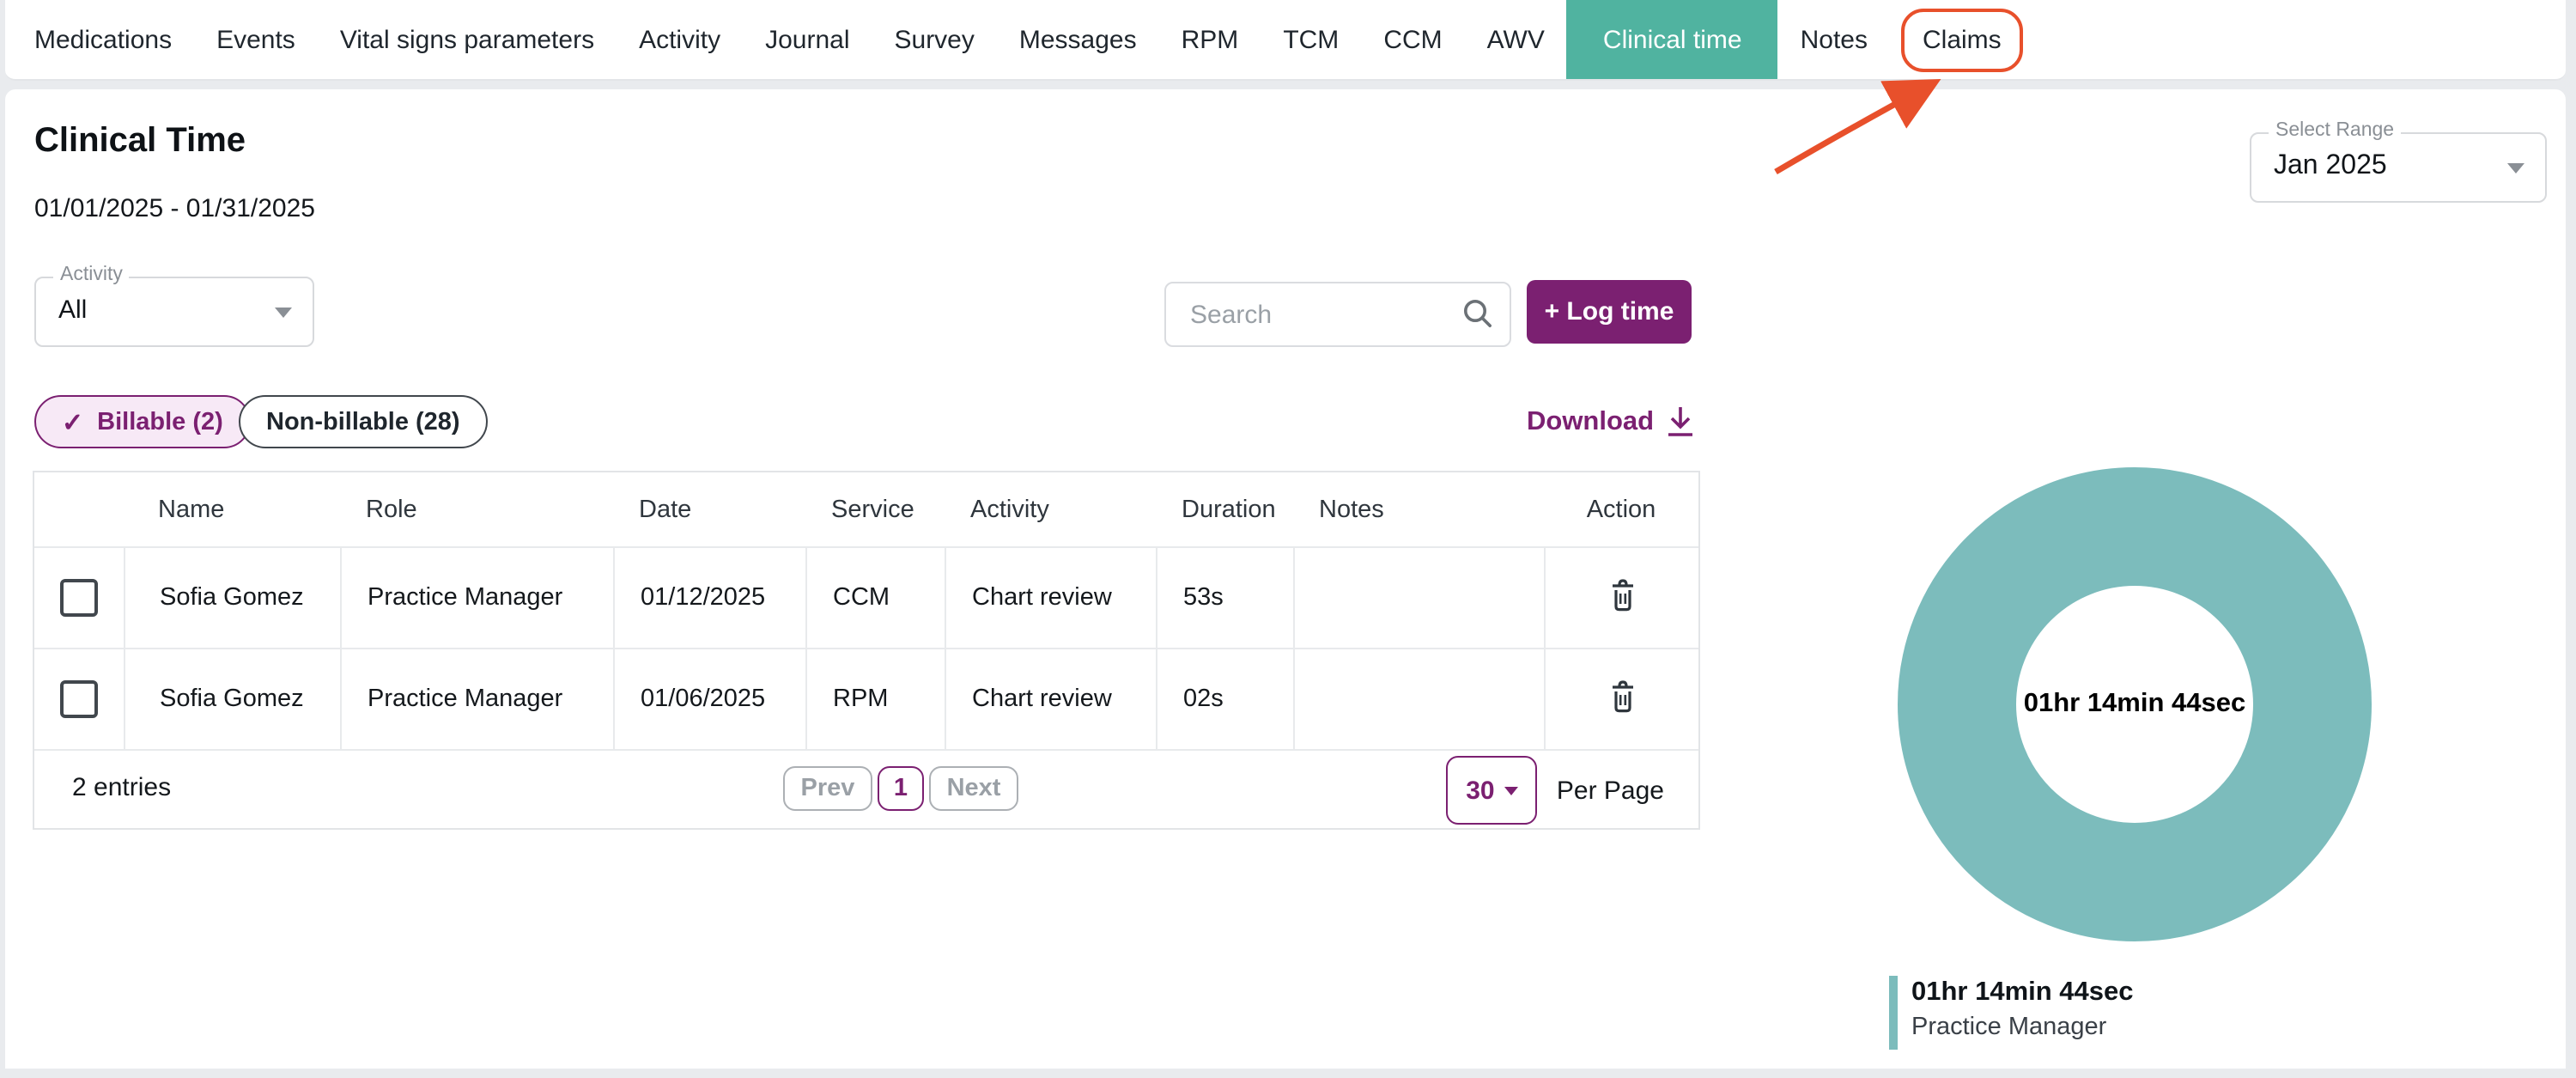 This screenshot has width=2576, height=1078. What do you see at coordinates (1009, 509) in the screenshot?
I see `header-activity: Activity` at bounding box center [1009, 509].